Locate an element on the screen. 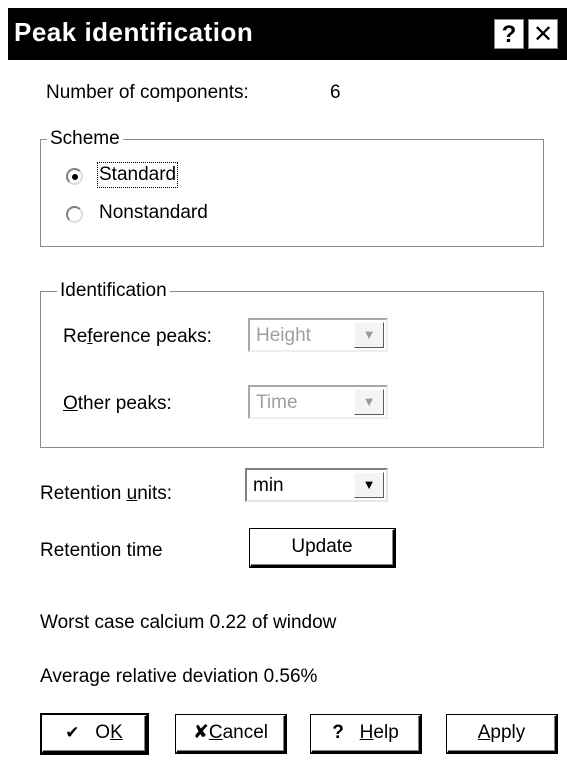 This screenshot has width=567, height=774. close-button: ✕ is located at coordinates (543, 34).